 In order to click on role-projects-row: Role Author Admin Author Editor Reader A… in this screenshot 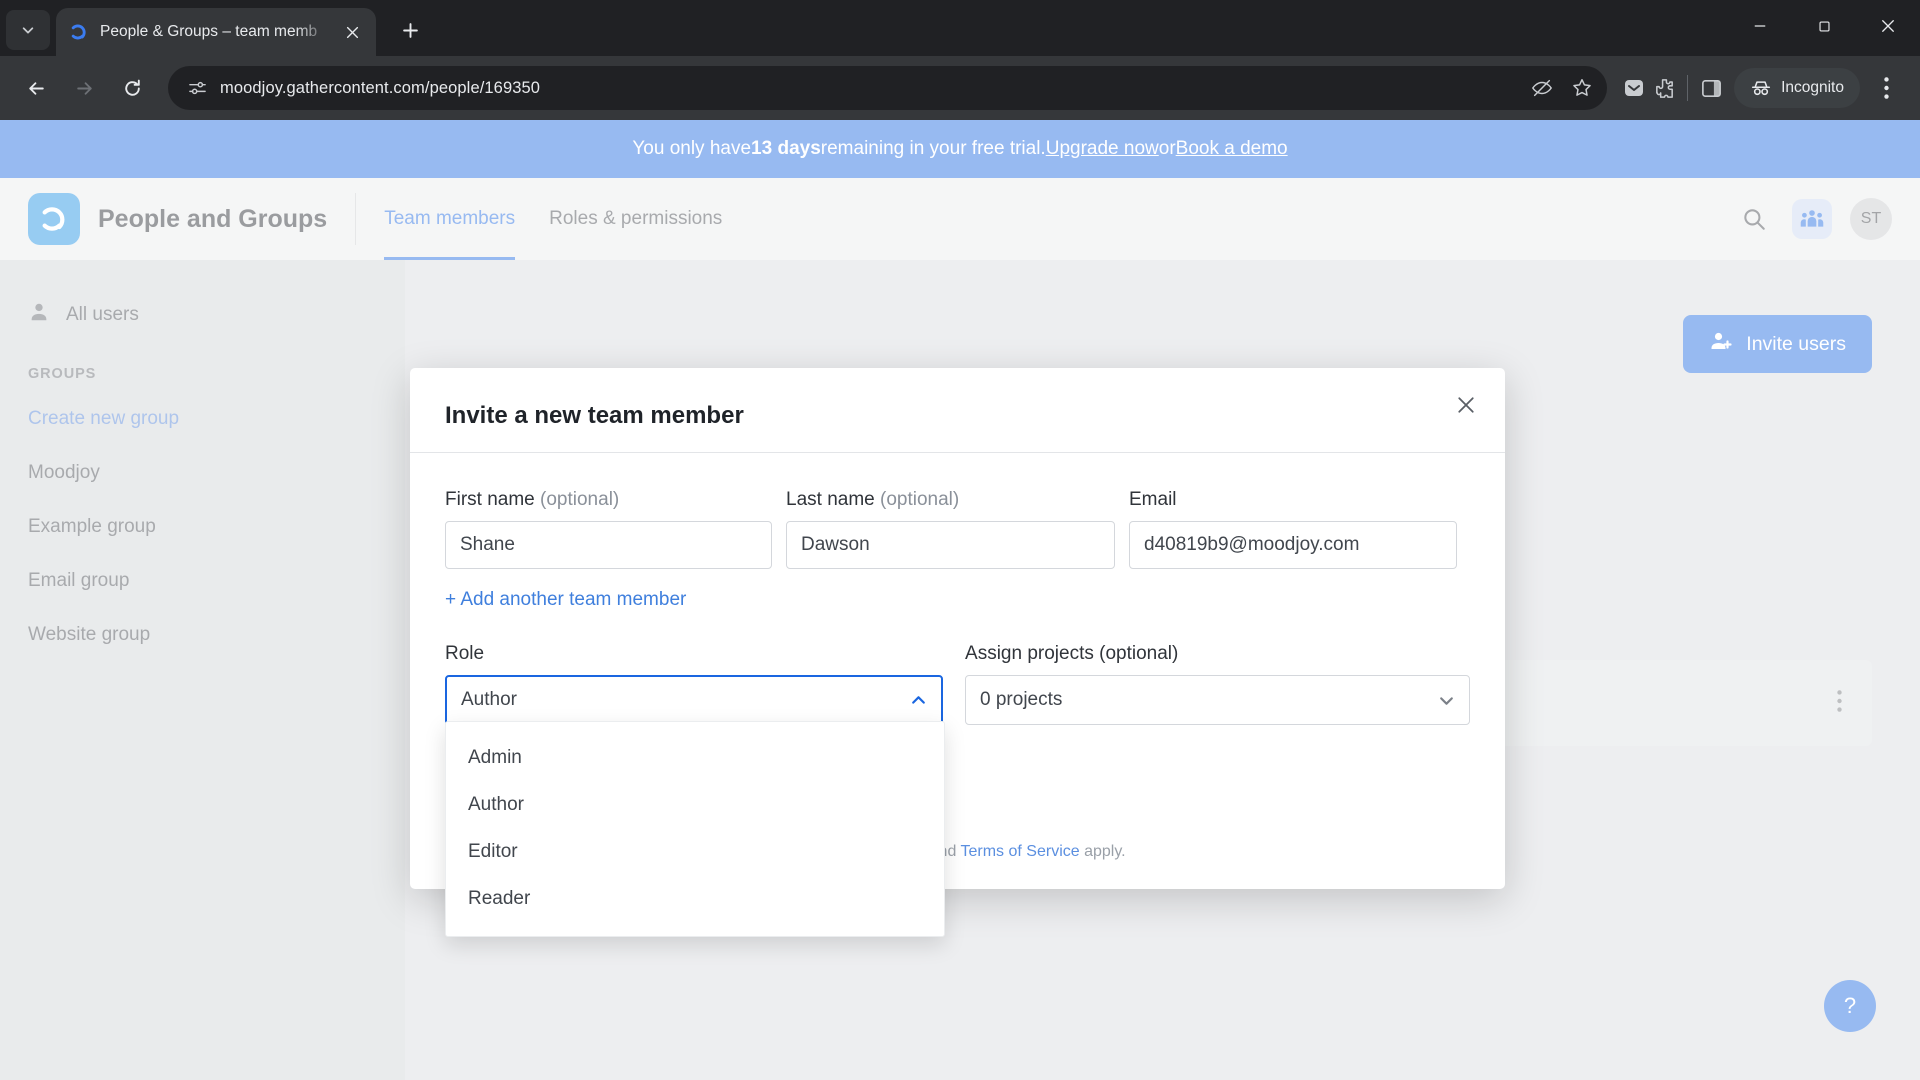, I will do `click(957, 790)`.